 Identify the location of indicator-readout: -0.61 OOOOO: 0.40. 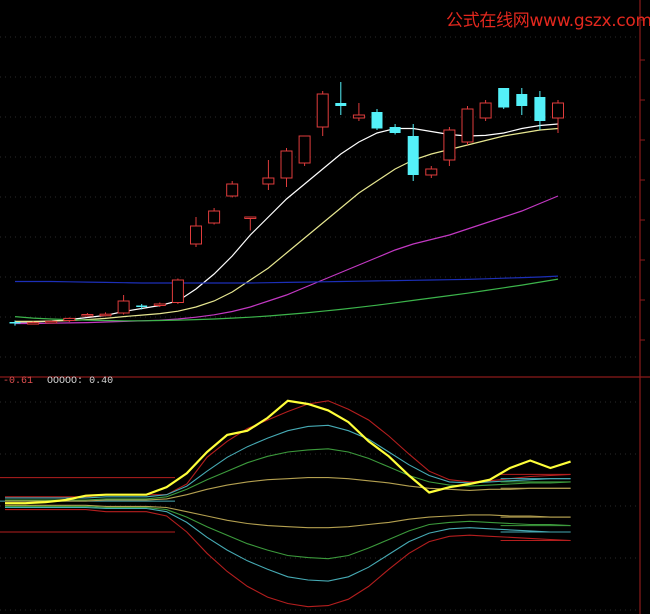
(58, 381).